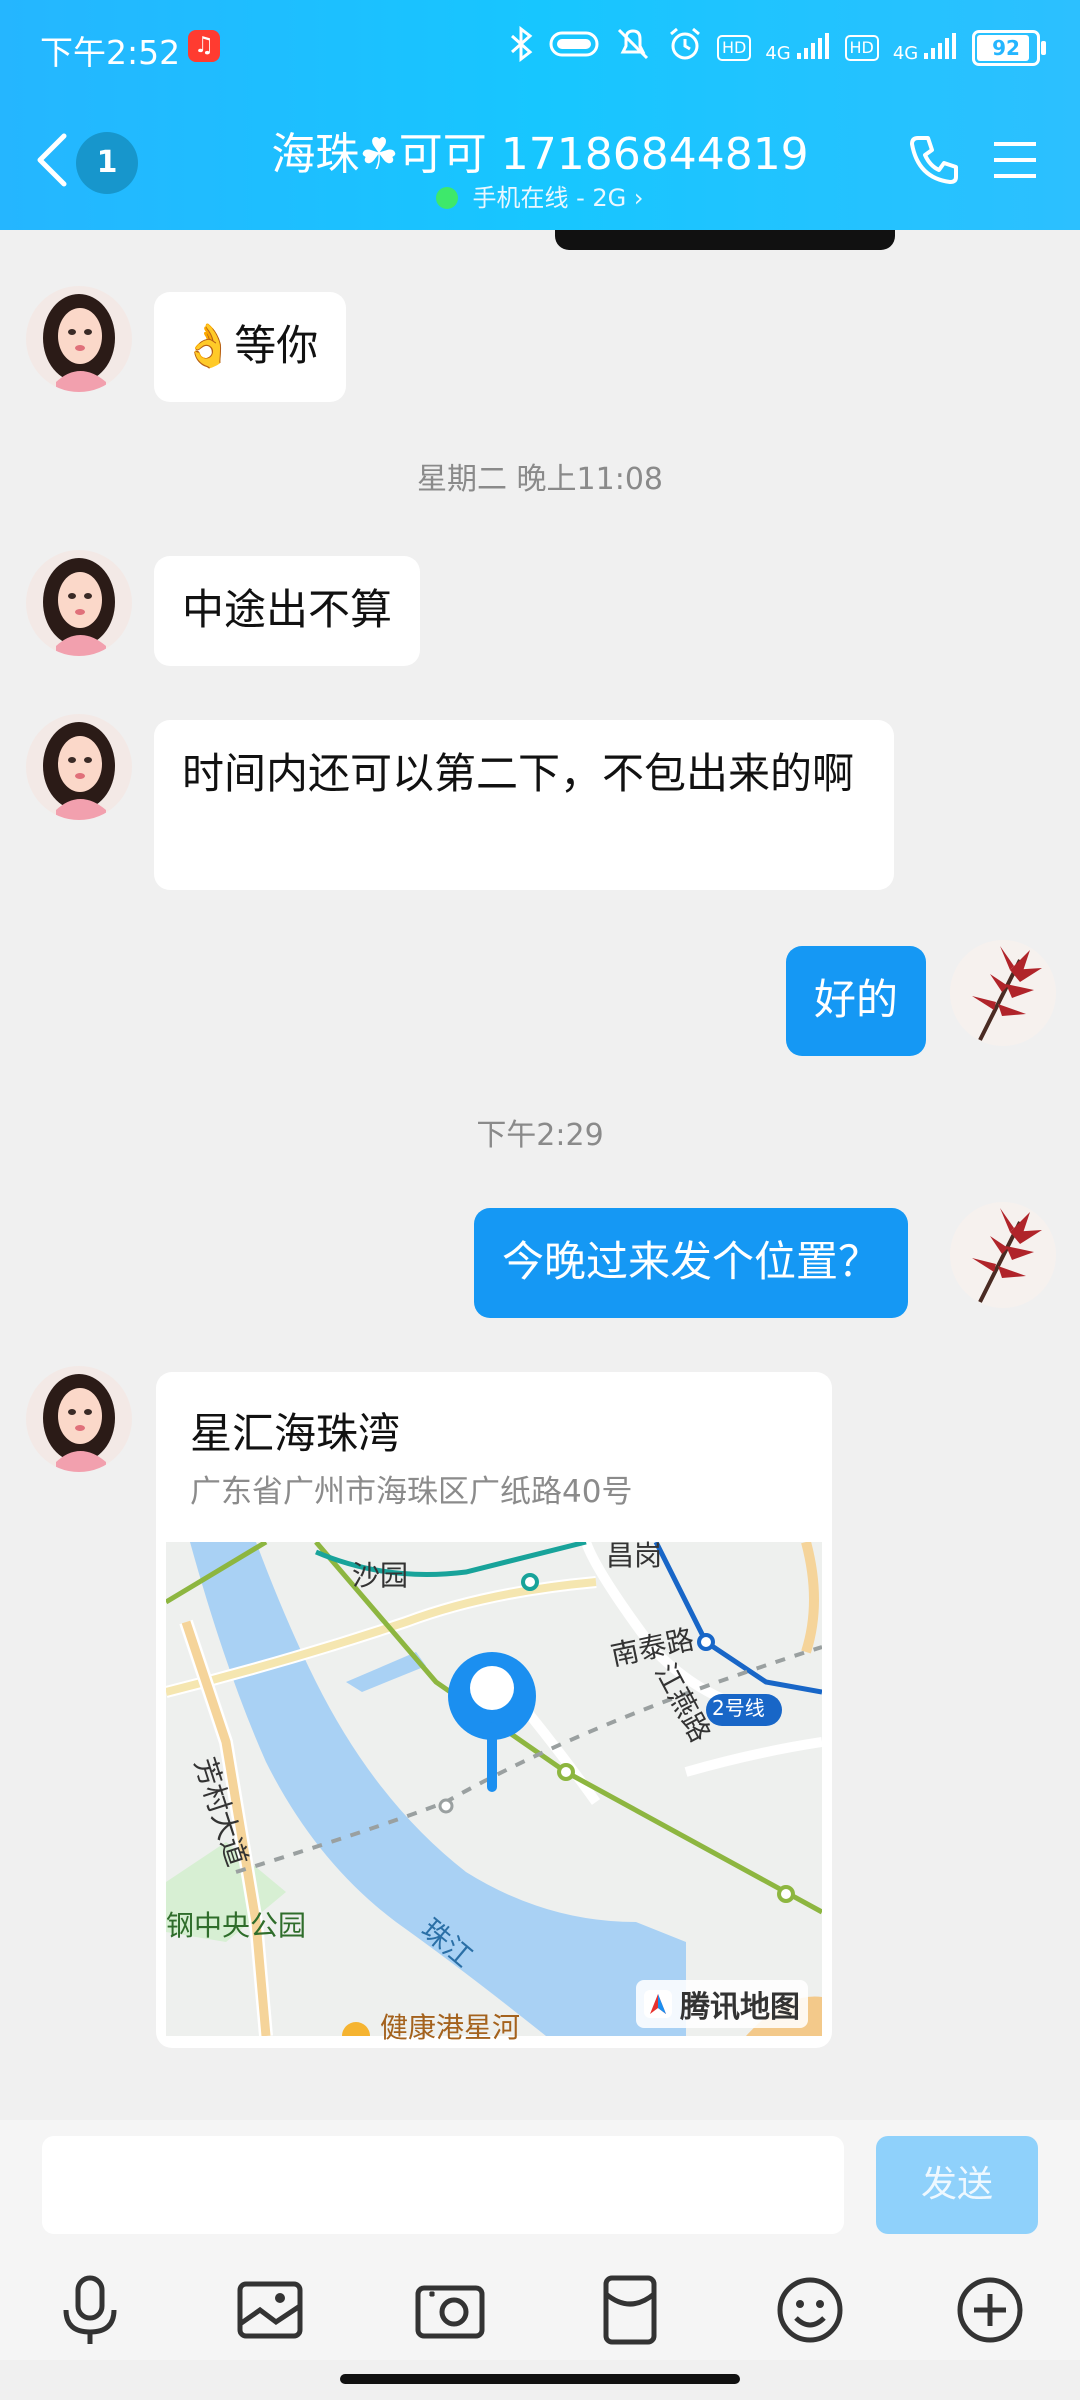  Describe the element at coordinates (925, 48) in the screenshot. I see `signal-icon-2: 4G` at that location.